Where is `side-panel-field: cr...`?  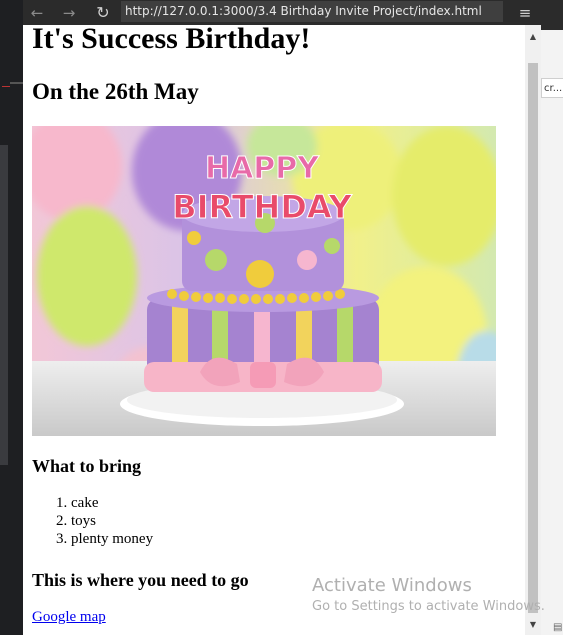 side-panel-field: cr... is located at coordinates (552, 88).